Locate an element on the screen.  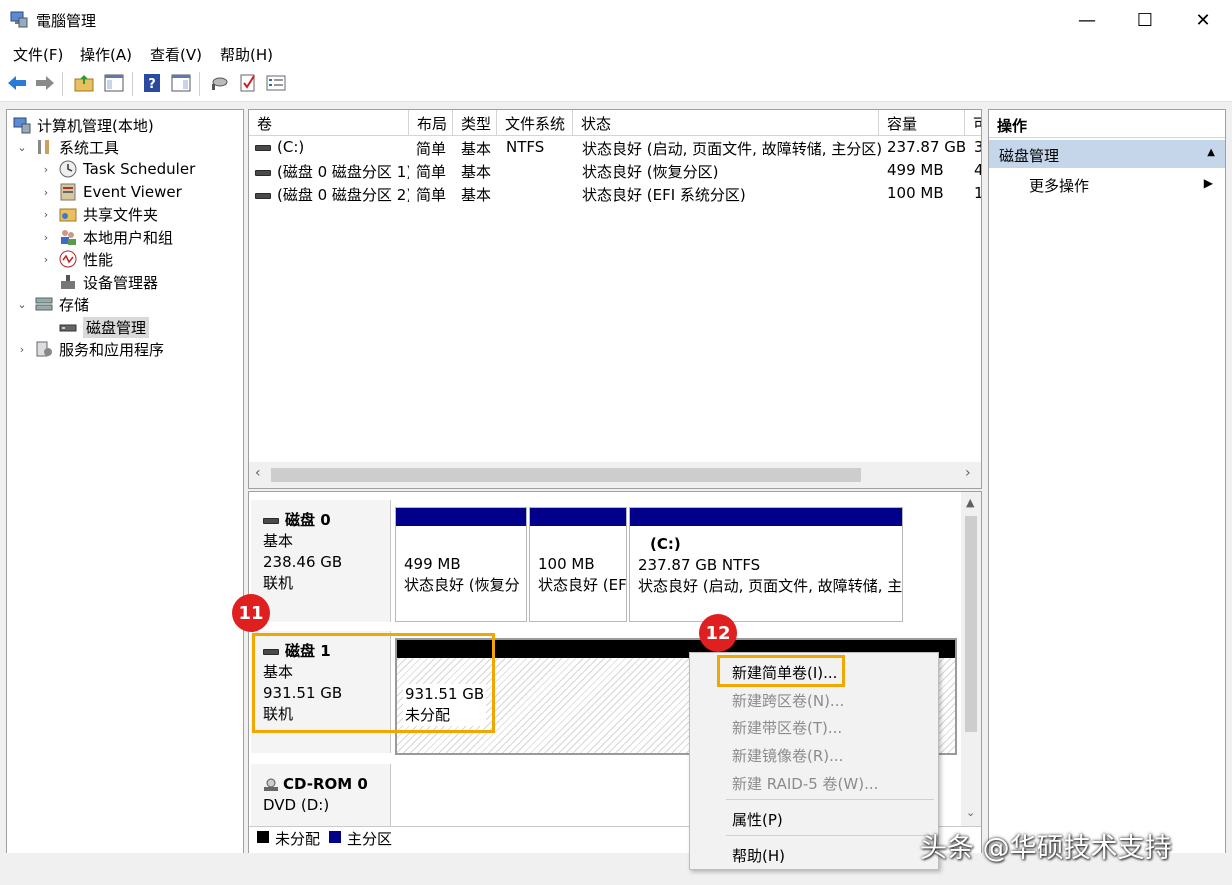
menu-file: 文件(F) is located at coordinates (38, 54).